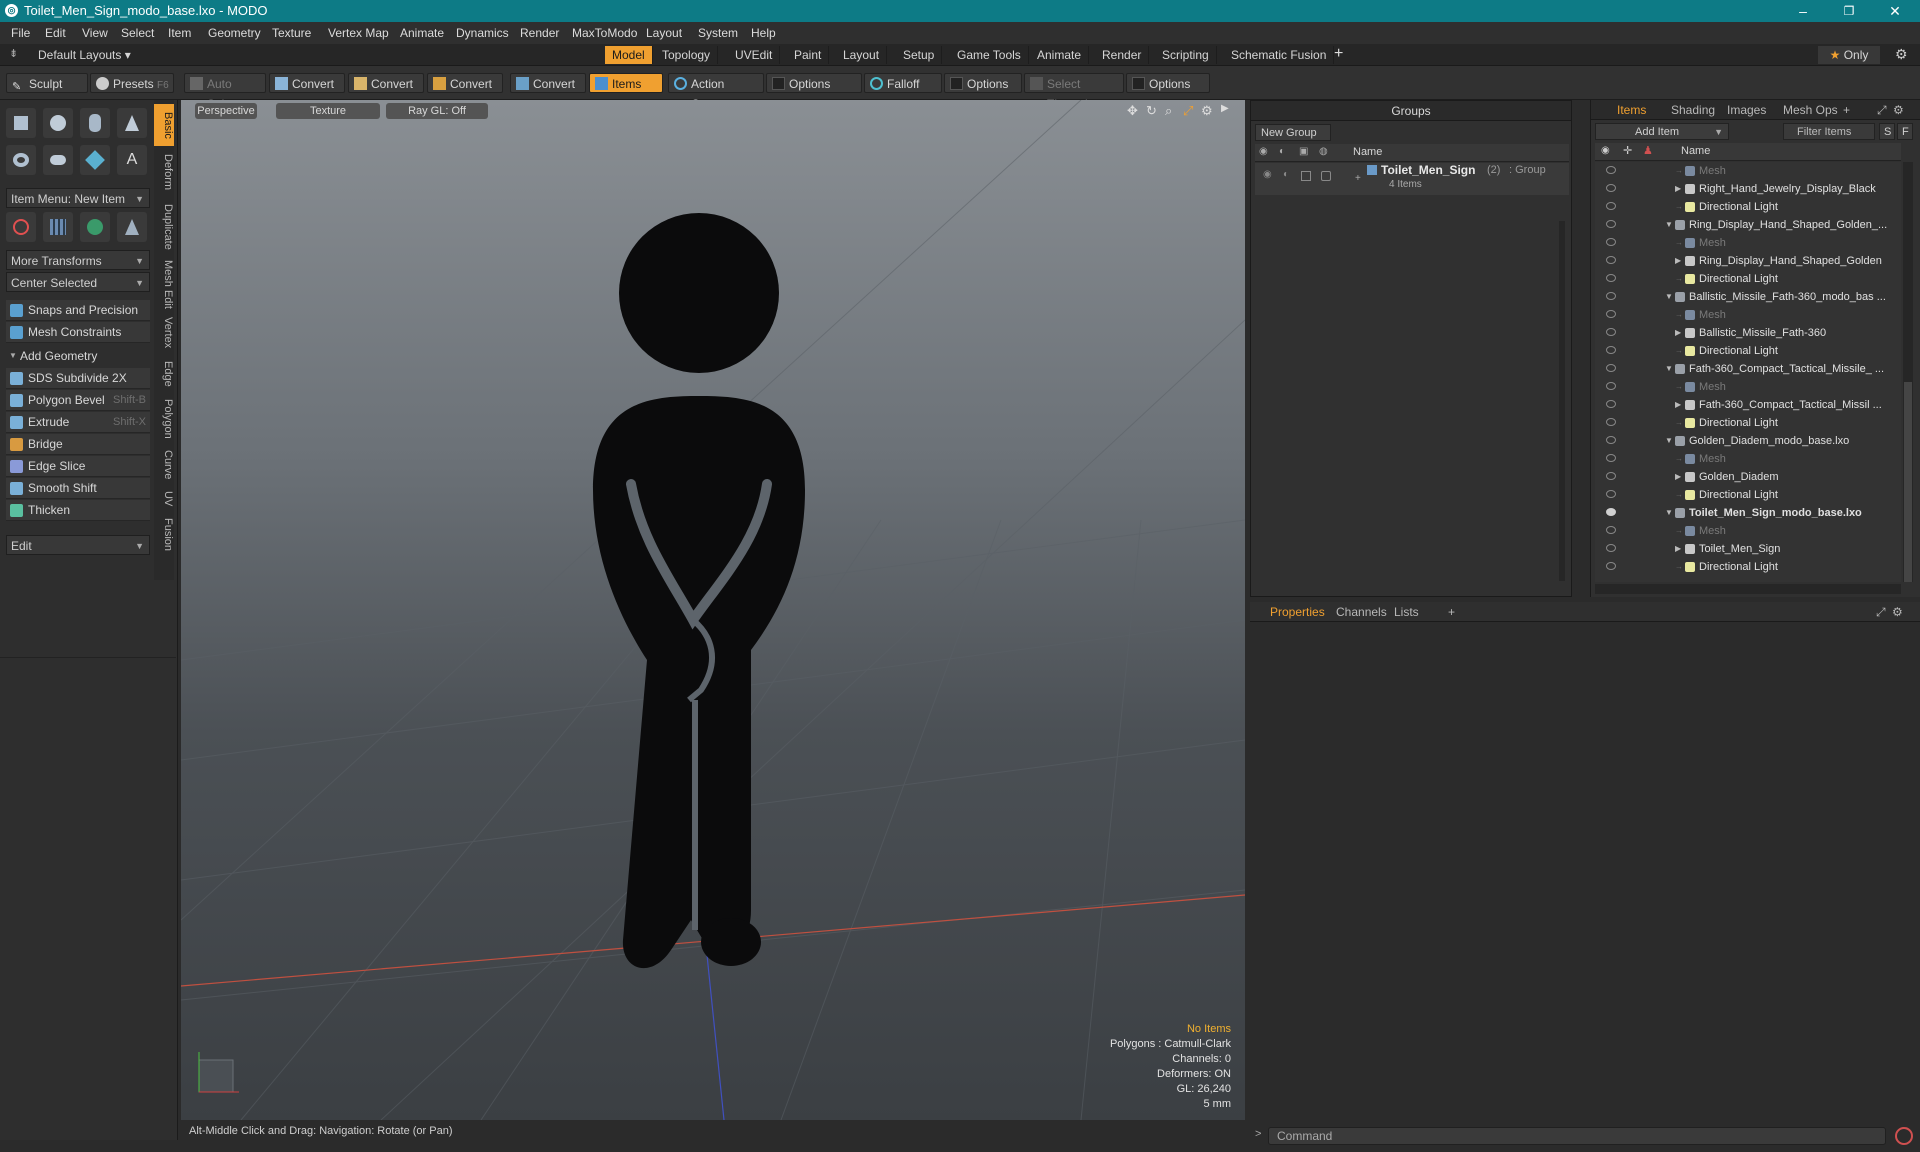  Describe the element at coordinates (58, 160) in the screenshot. I see `capsule-icon` at that location.